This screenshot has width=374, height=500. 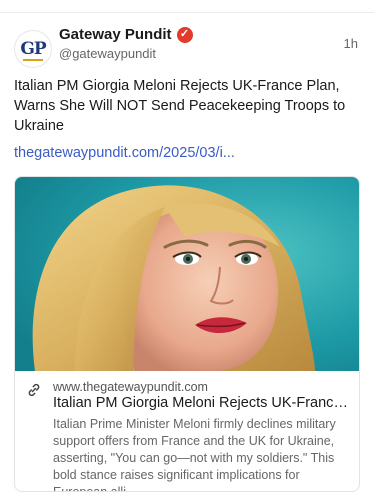 What do you see at coordinates (351, 43) in the screenshot?
I see `post-timestamp: 1h` at bounding box center [351, 43].